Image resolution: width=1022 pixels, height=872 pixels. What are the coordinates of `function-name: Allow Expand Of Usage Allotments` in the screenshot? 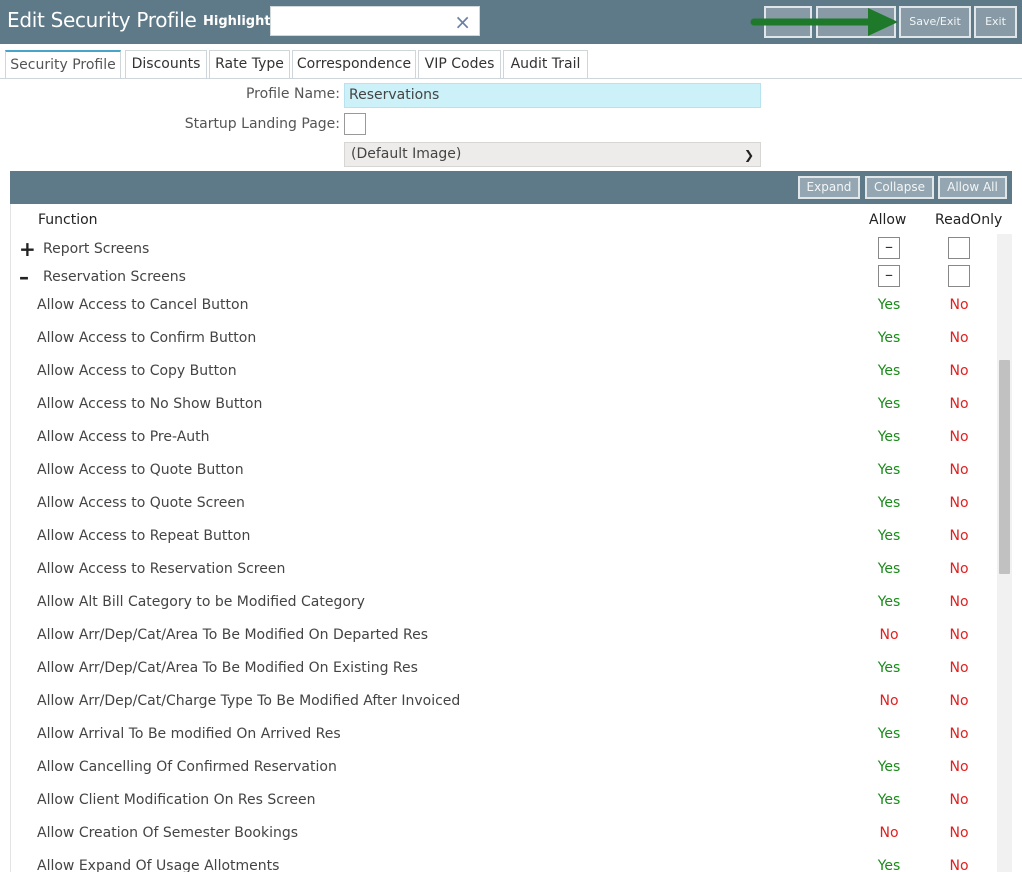 It's located at (158, 865).